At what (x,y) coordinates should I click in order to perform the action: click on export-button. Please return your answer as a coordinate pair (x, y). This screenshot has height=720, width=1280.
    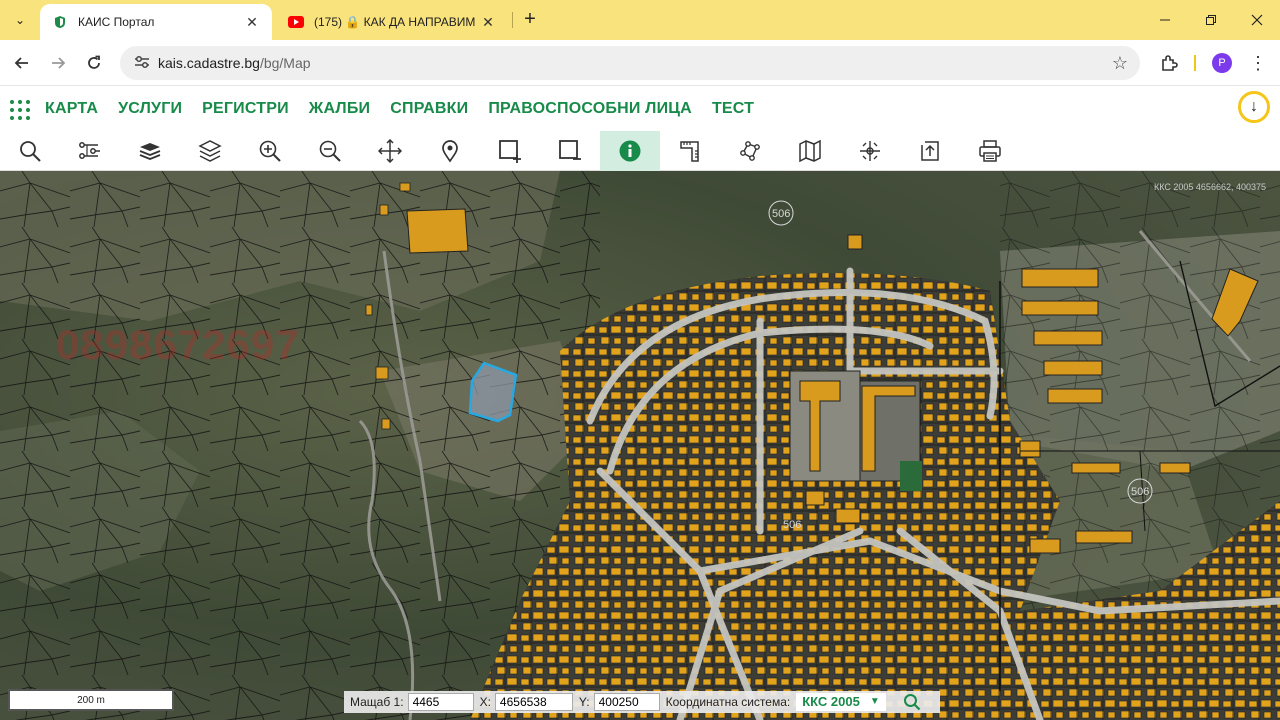
    Looking at the image, I should click on (930, 151).